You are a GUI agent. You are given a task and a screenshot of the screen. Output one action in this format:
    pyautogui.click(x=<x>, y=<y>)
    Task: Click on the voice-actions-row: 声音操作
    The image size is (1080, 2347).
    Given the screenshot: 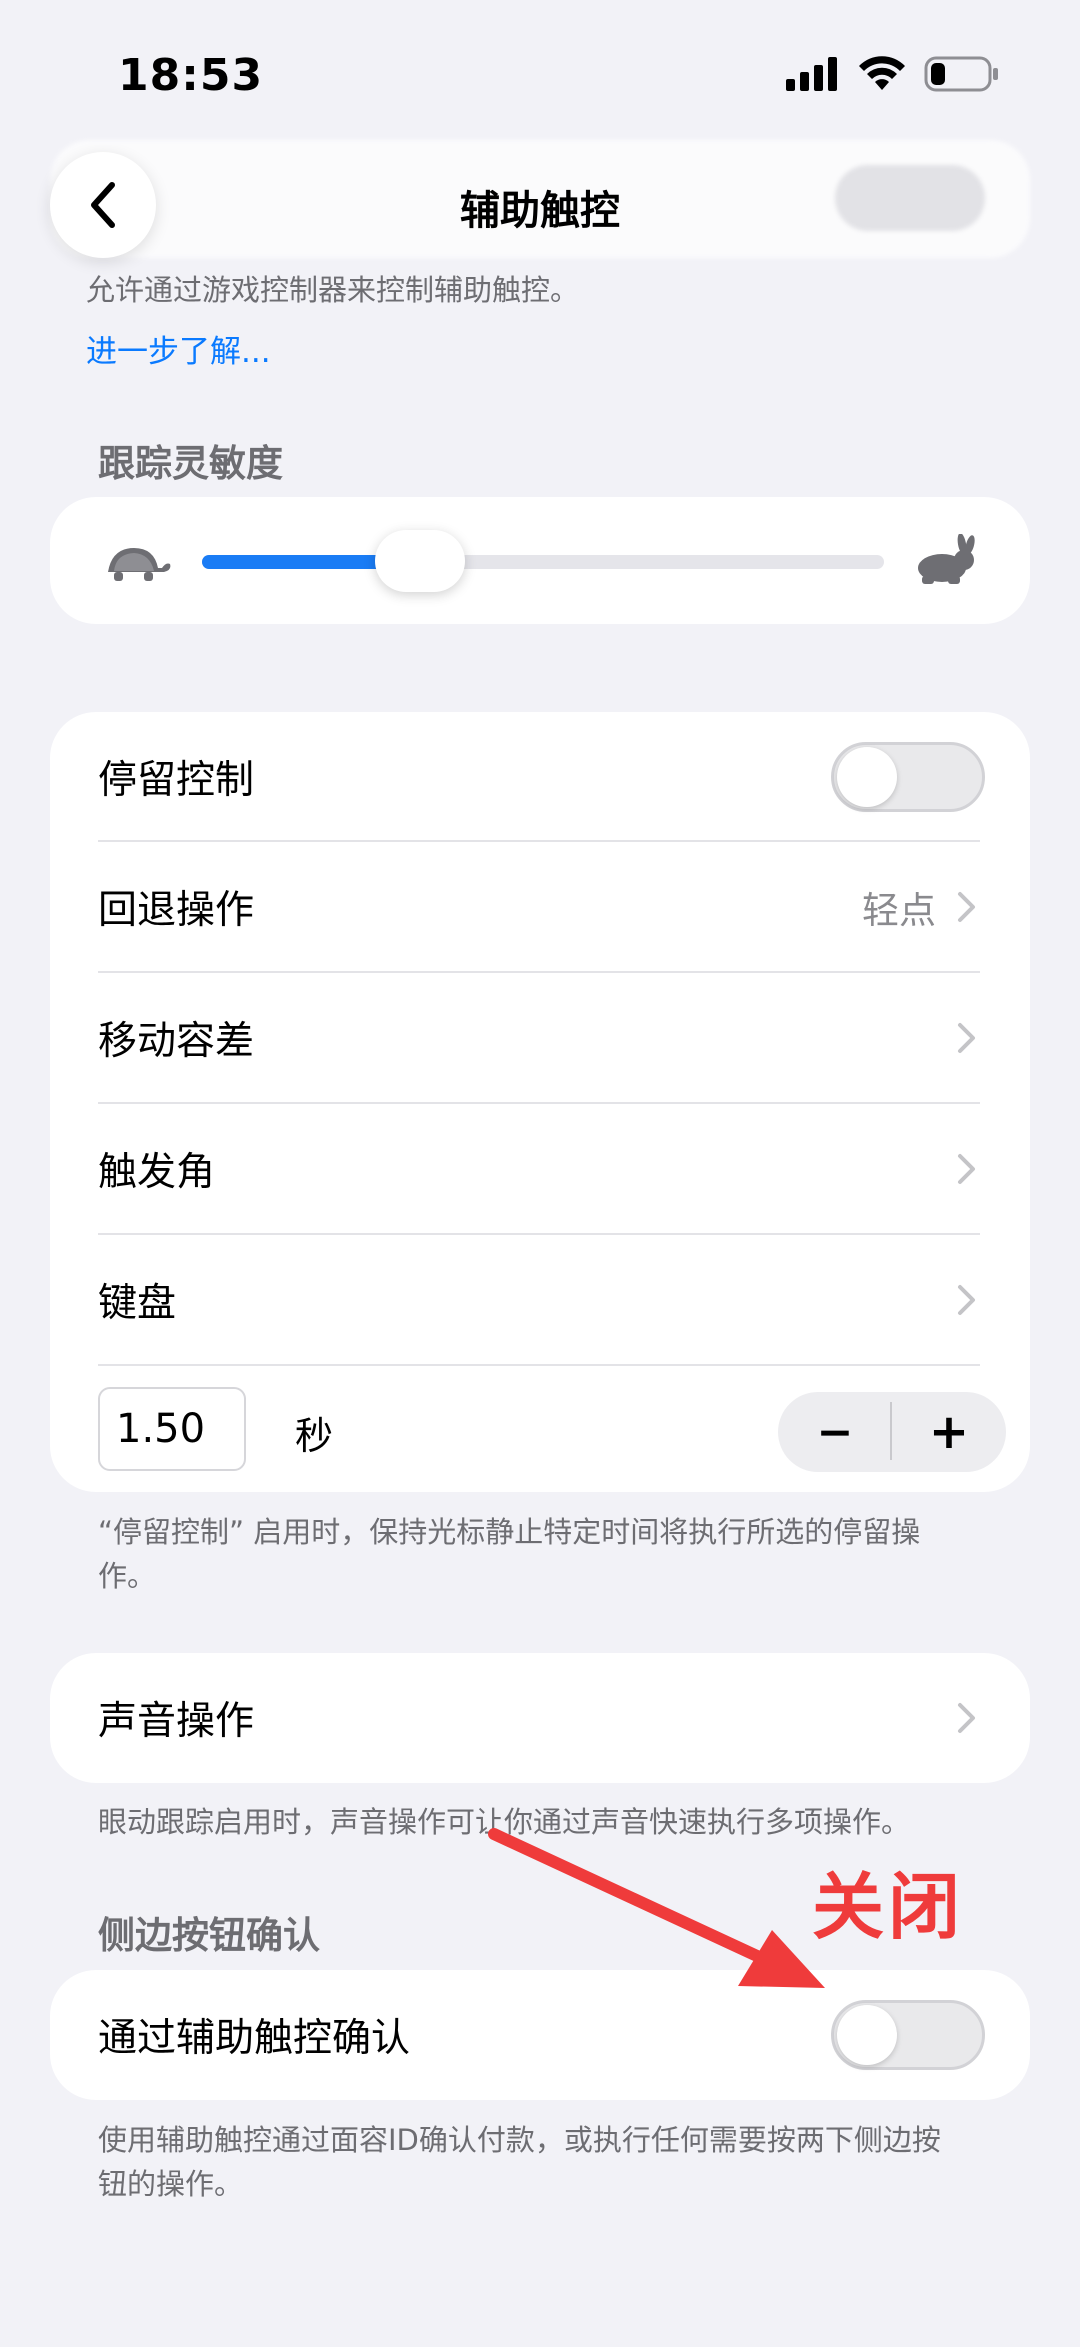 What is the action you would take?
    pyautogui.click(x=540, y=1718)
    